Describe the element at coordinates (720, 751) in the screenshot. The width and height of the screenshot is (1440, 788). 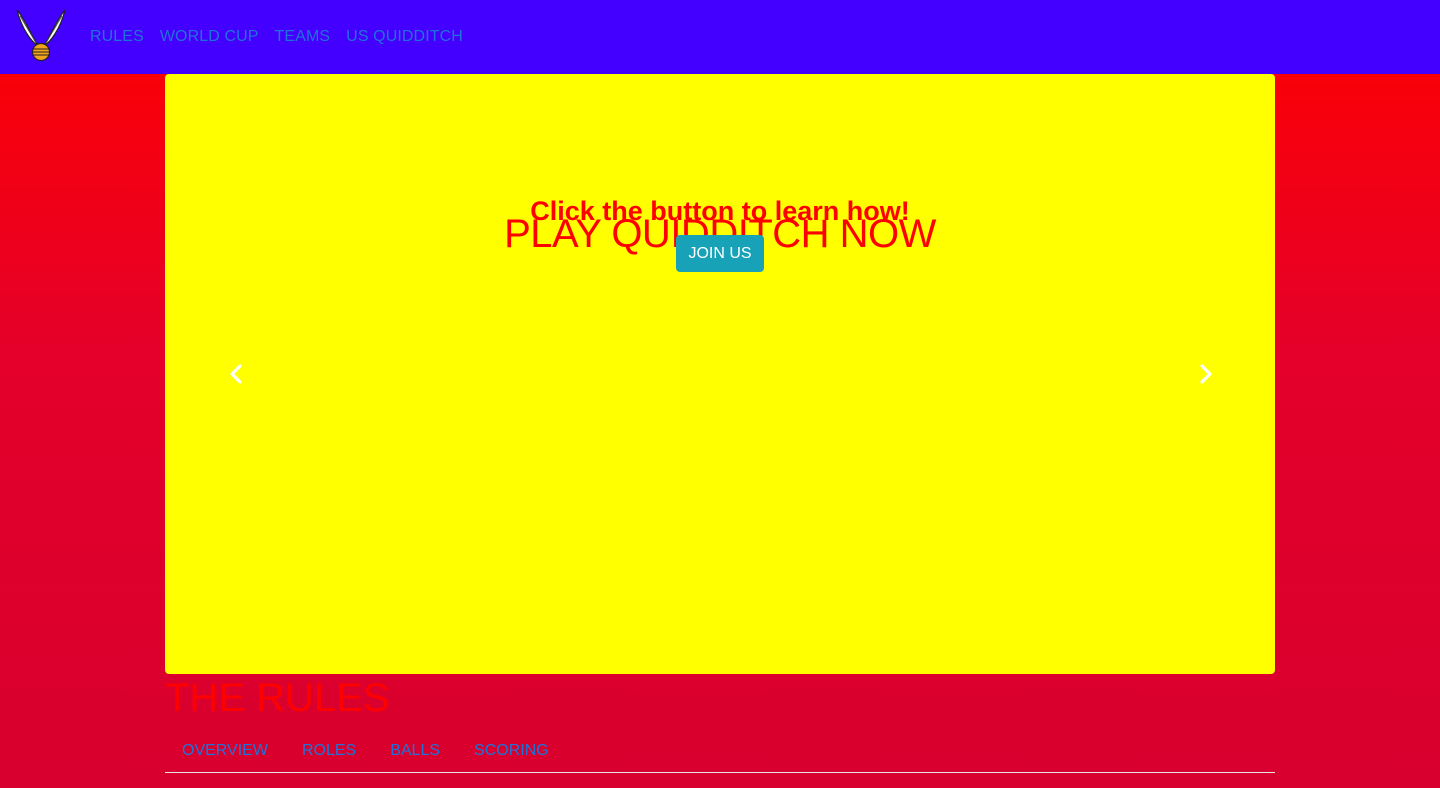
I see `rules-tabs: OVERVIEW ROLES BALLS SCORING` at that location.